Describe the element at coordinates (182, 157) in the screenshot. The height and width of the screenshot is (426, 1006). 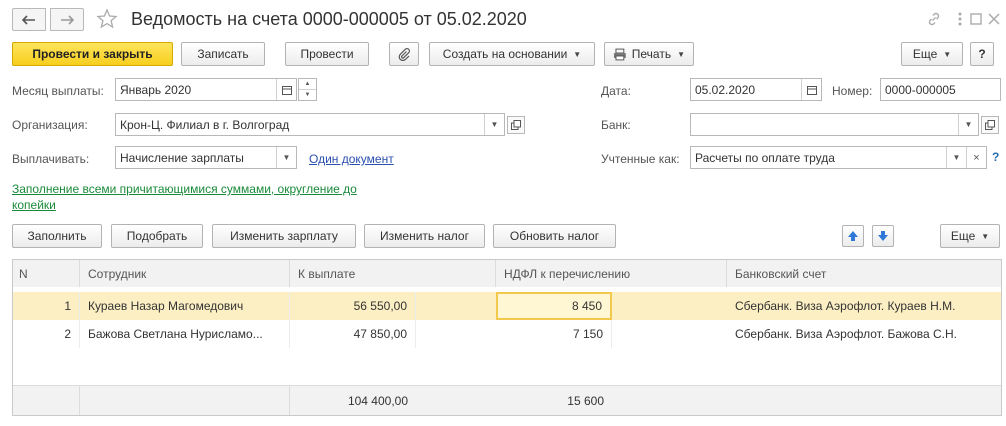
I see `pay-value: Начисление зарплаты` at that location.